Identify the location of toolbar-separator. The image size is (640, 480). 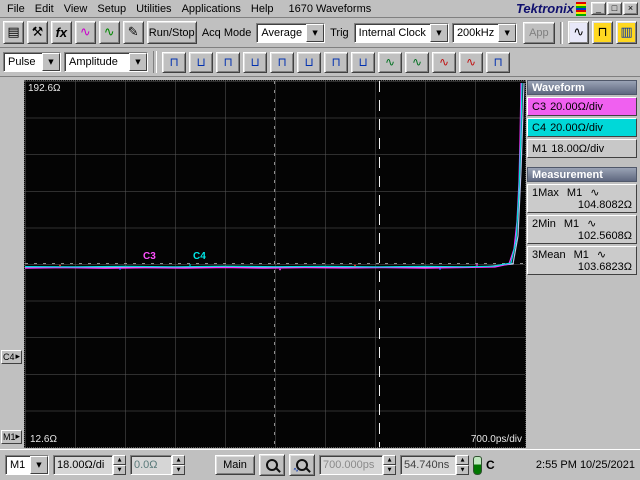
(561, 32).